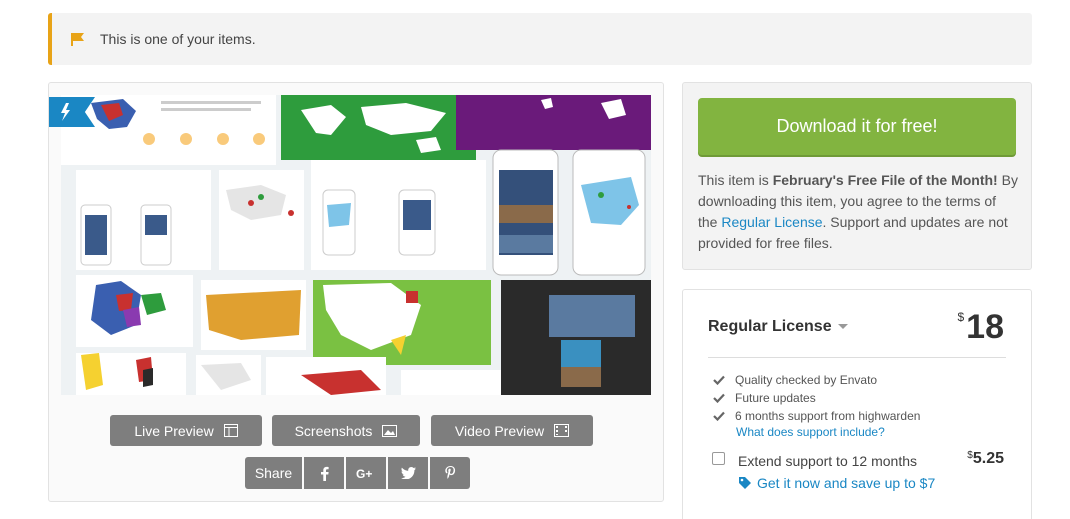 This screenshot has height=519, width=1070. Describe the element at coordinates (273, 473) in the screenshot. I see `share-label: Share` at that location.